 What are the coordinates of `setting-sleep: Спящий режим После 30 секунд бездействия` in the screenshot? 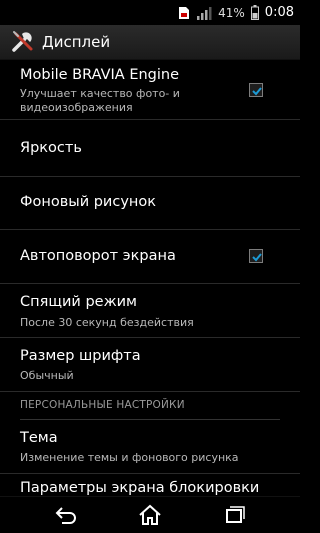 It's located at (150, 311).